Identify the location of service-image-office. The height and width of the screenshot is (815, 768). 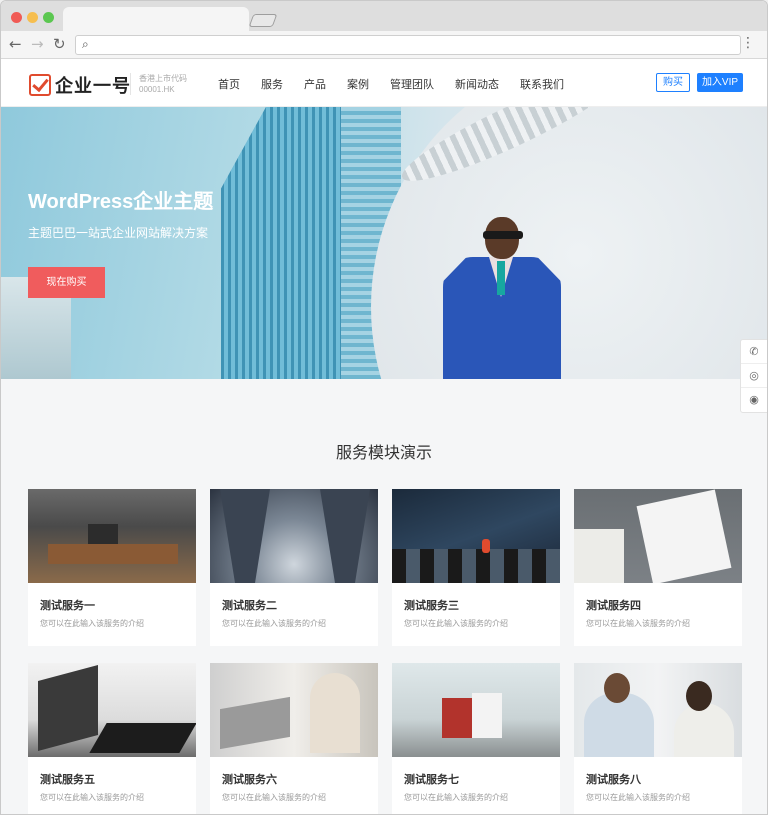
(476, 710).